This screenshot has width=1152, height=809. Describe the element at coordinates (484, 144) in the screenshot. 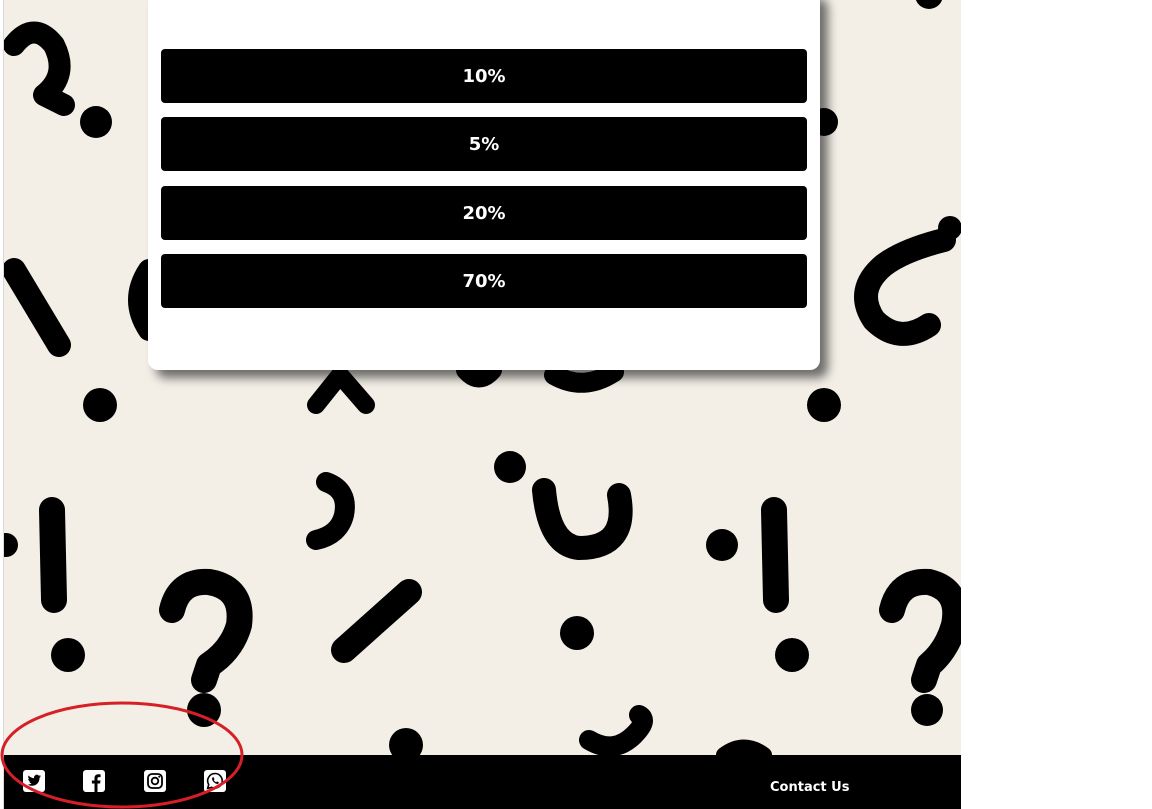

I see `answer-option-5-percent: 5%` at that location.